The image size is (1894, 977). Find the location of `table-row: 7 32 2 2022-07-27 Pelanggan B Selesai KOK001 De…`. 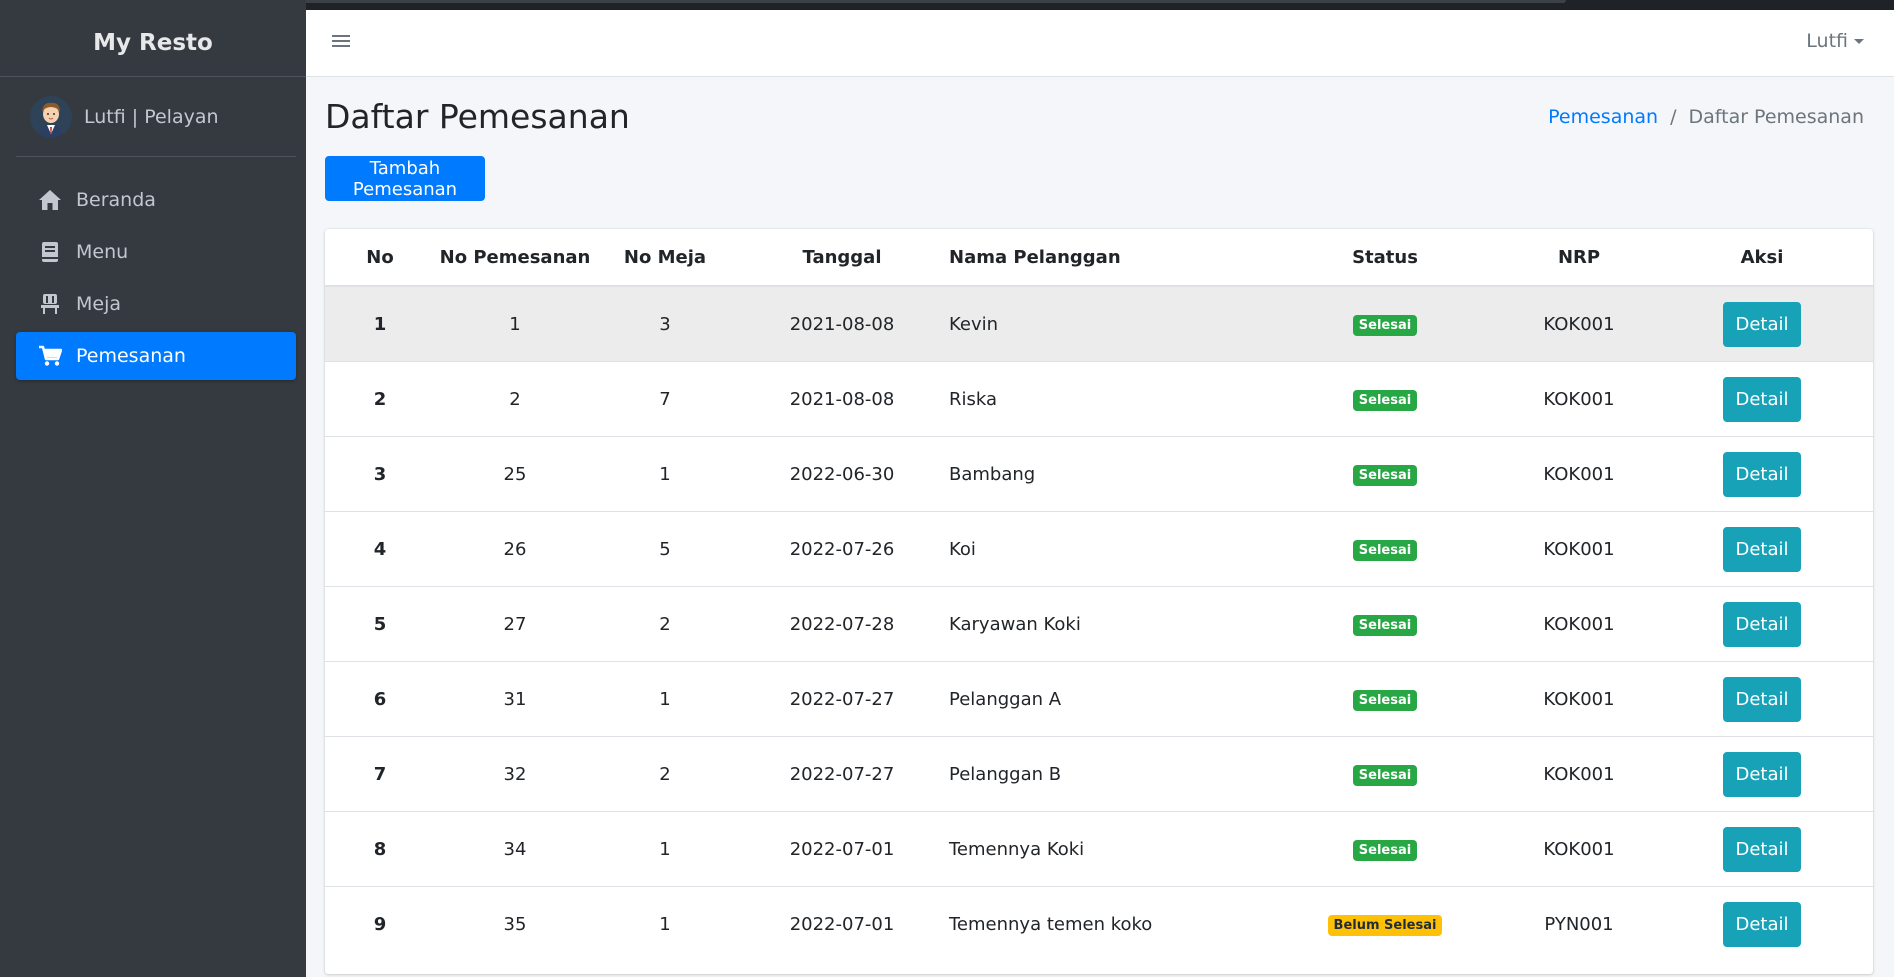

table-row: 7 32 2 2022-07-27 Pelanggan B Selesai KOK001 De… is located at coordinates (1099, 774).